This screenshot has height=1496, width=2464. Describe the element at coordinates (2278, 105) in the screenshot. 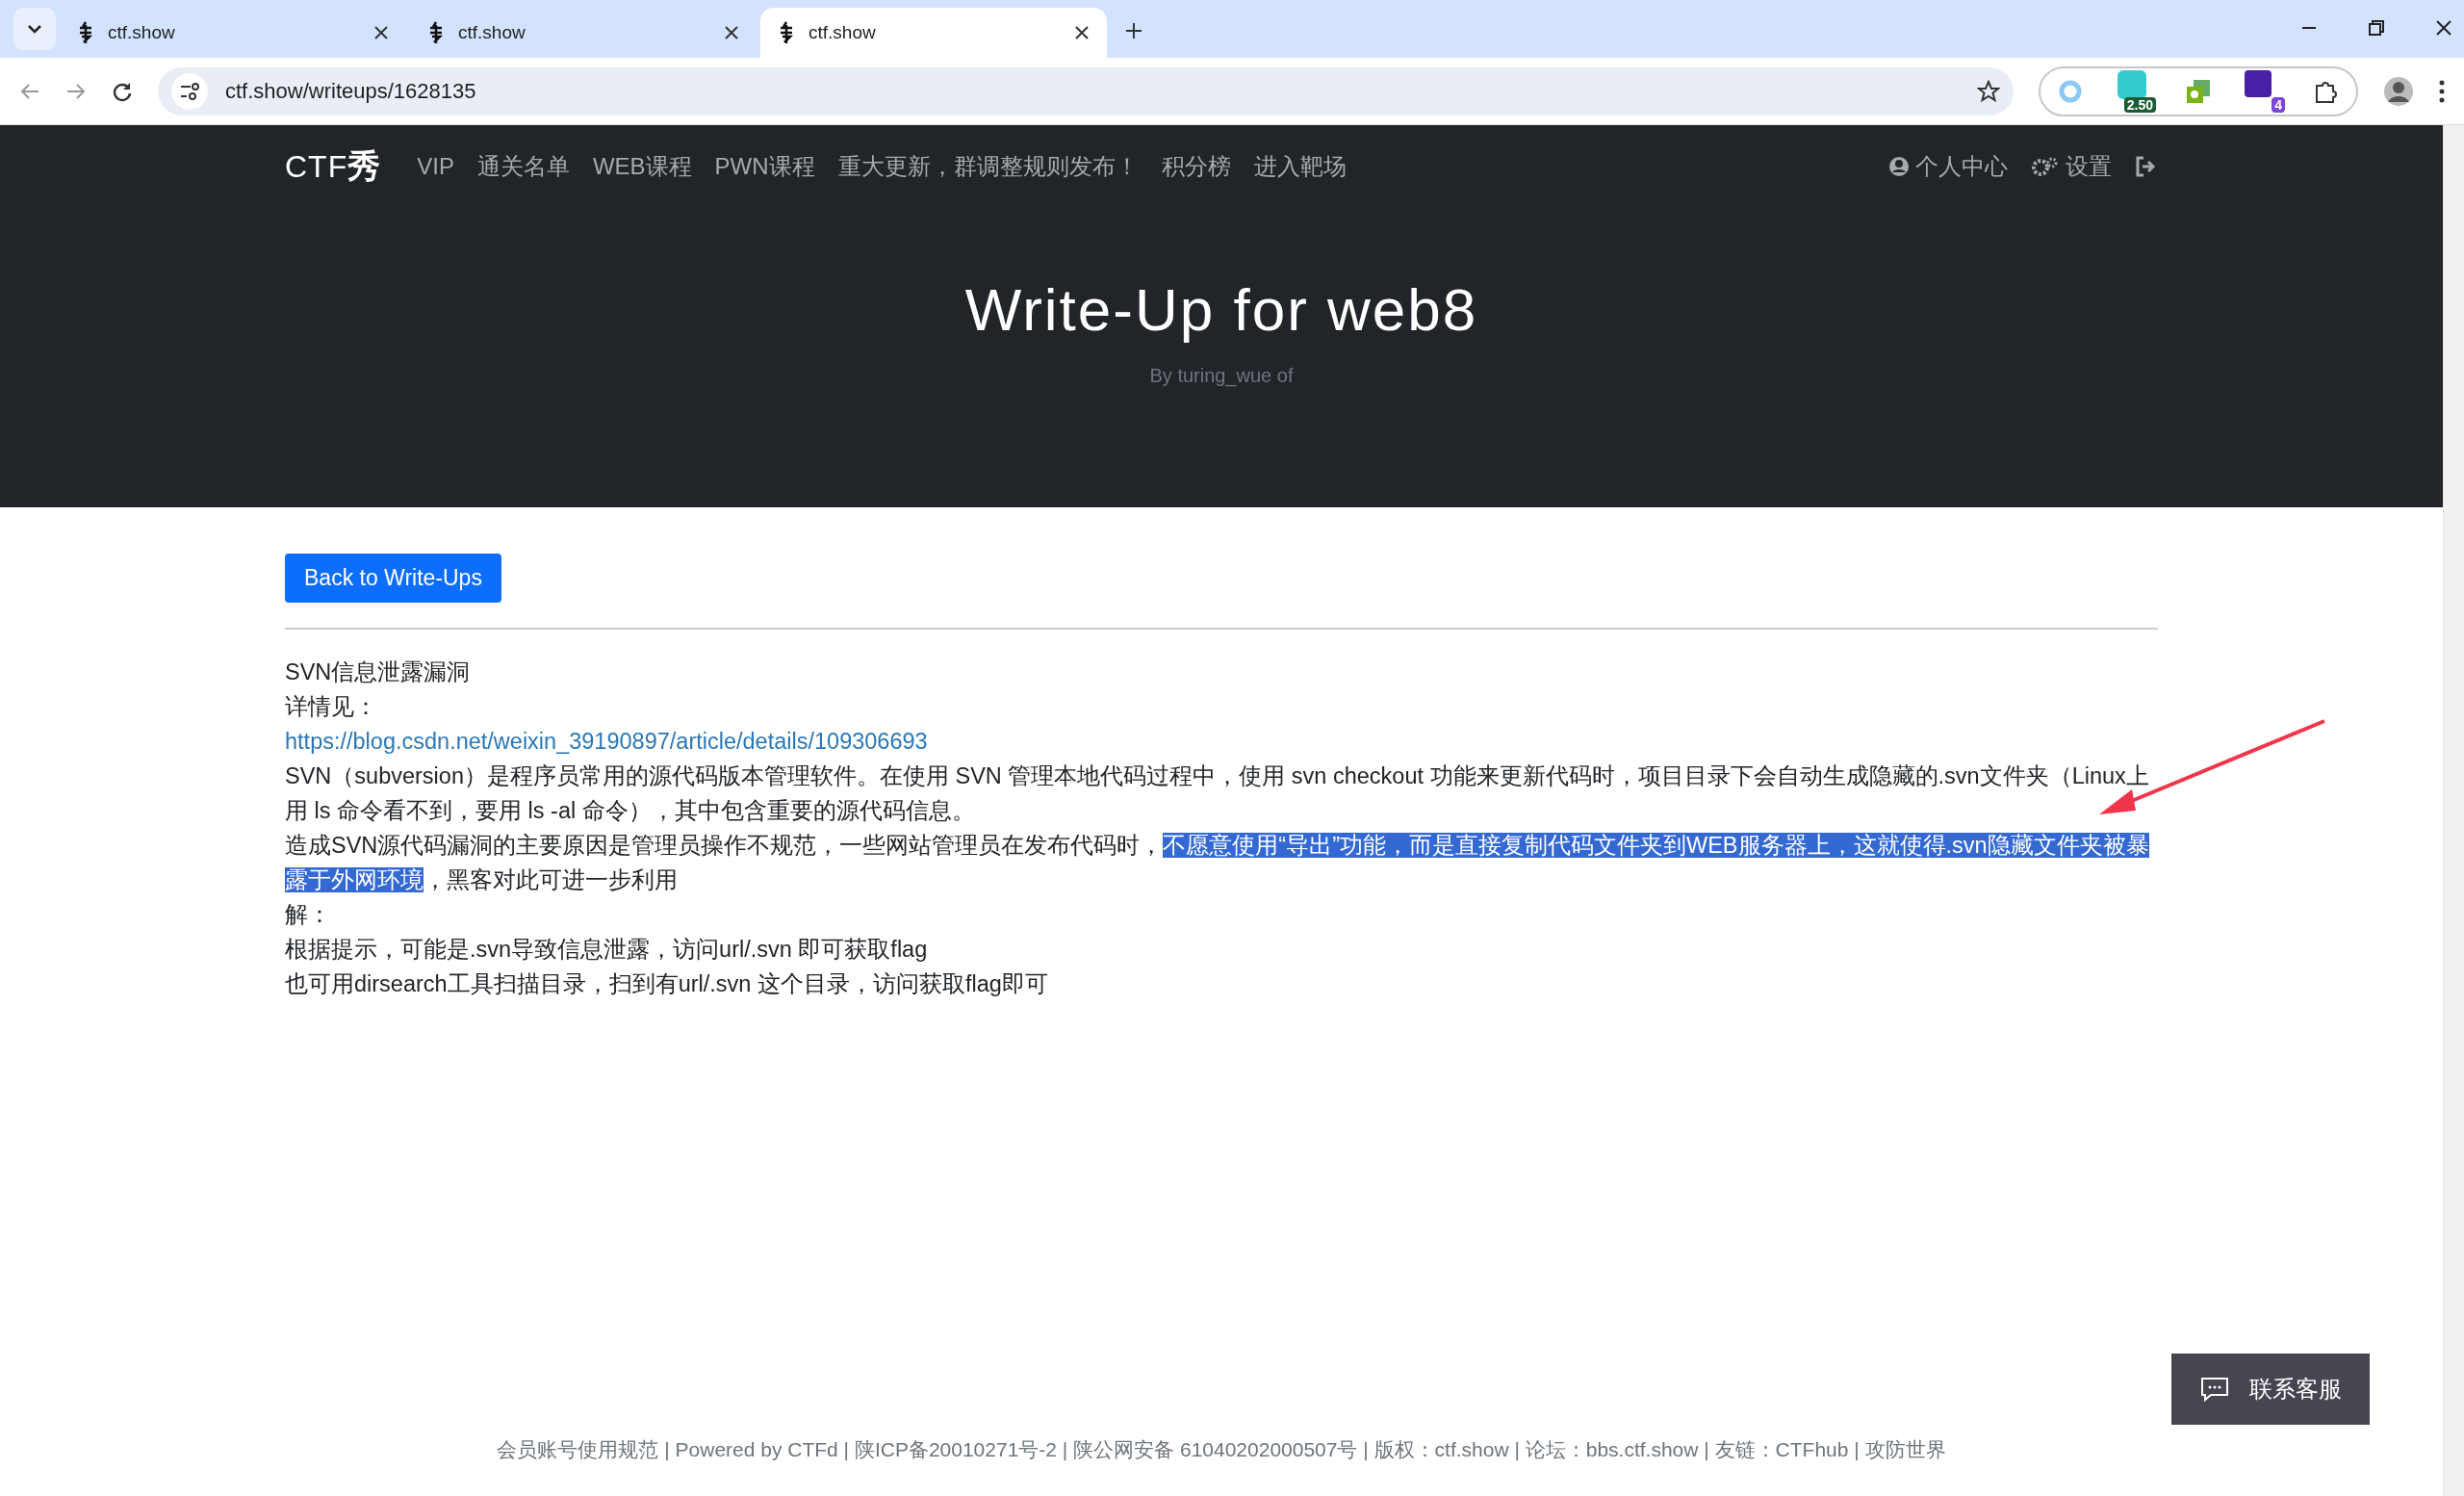

I see `extension-badge: 4` at that location.